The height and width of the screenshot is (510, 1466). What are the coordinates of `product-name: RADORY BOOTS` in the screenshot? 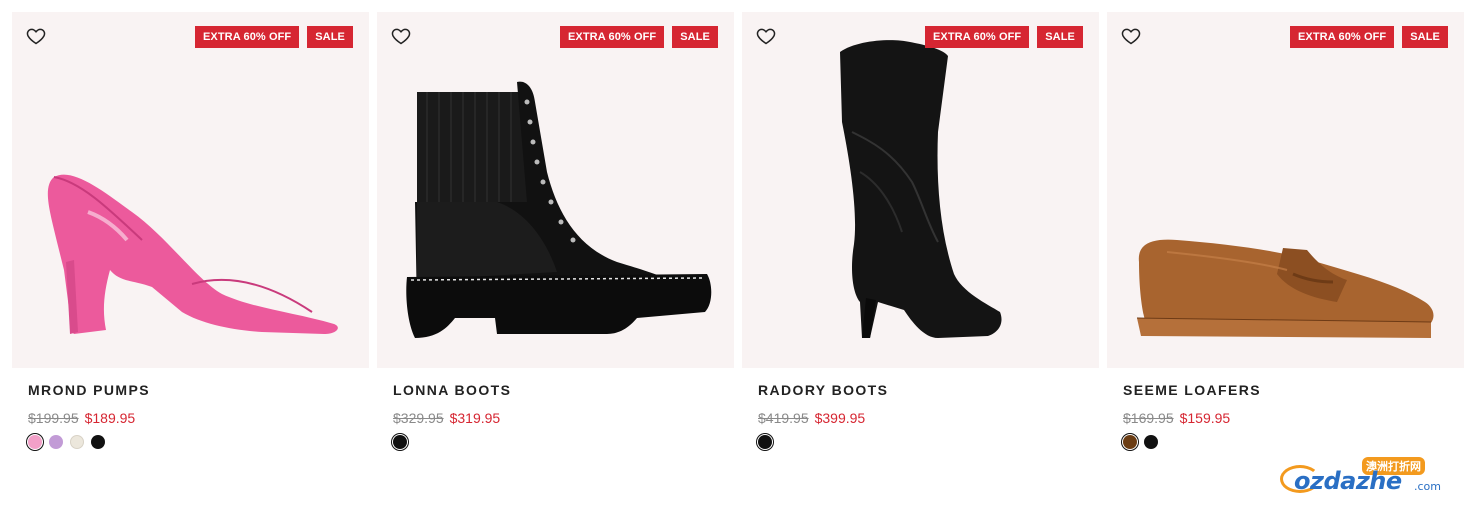 It's located at (823, 390).